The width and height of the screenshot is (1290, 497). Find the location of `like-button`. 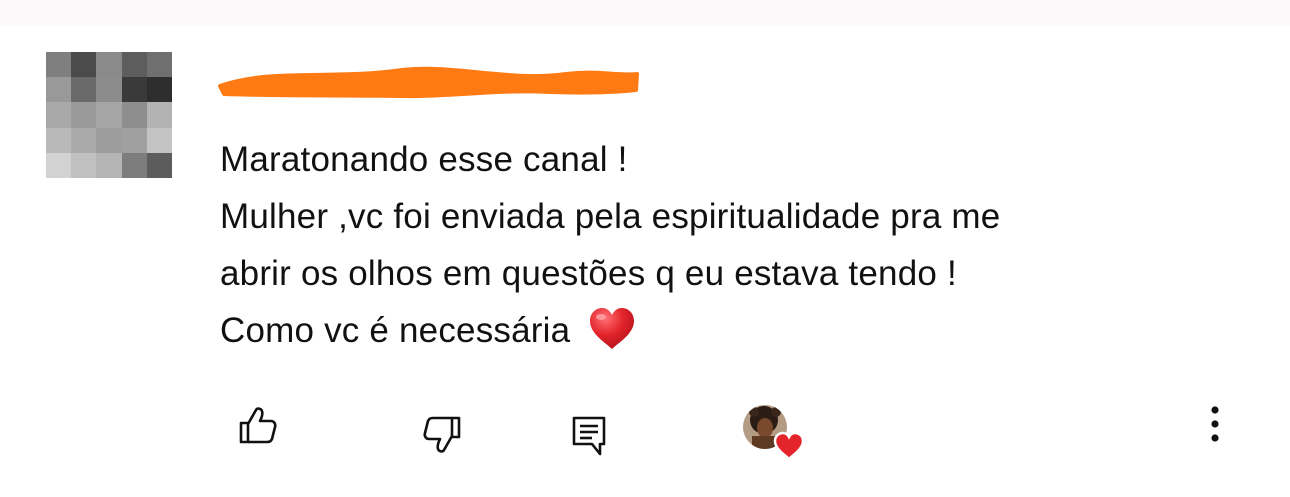

like-button is located at coordinates (257, 425).